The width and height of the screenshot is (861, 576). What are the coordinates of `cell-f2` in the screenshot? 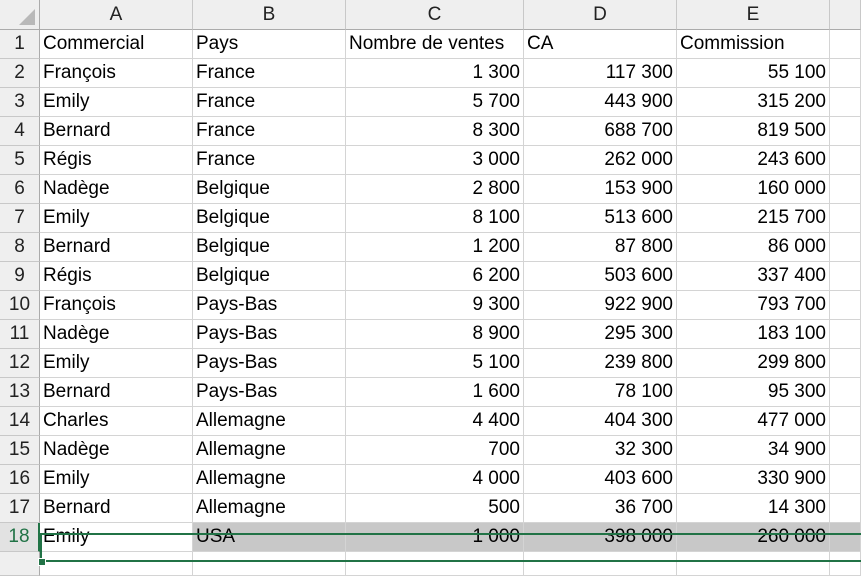 It's located at (845, 73).